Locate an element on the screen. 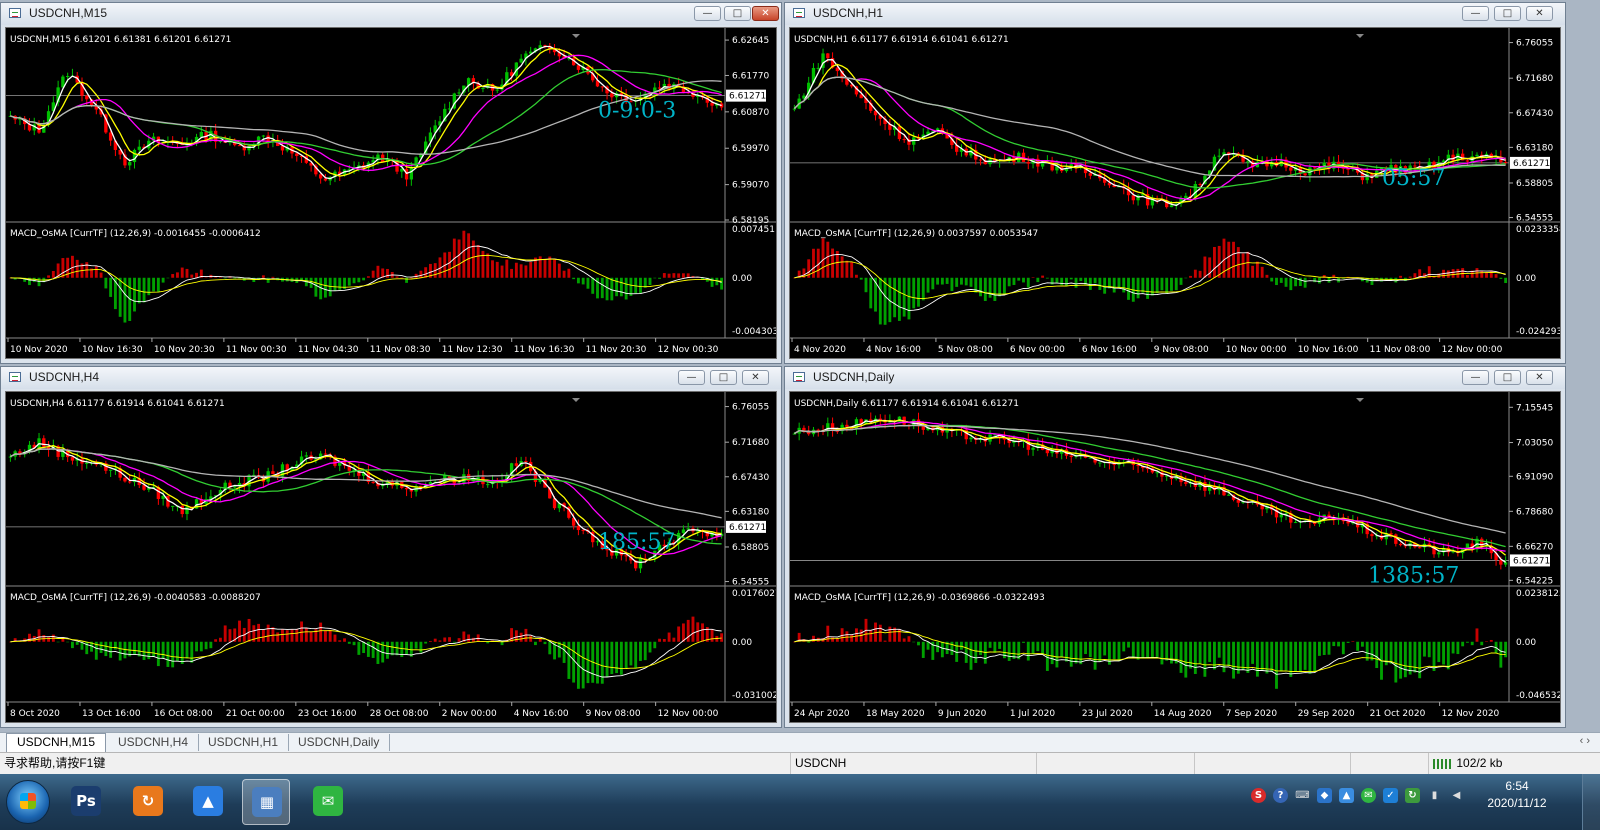 Image resolution: width=1600 pixels, height=830 pixels. taskbar-app-wechat: ✉ is located at coordinates (328, 802).